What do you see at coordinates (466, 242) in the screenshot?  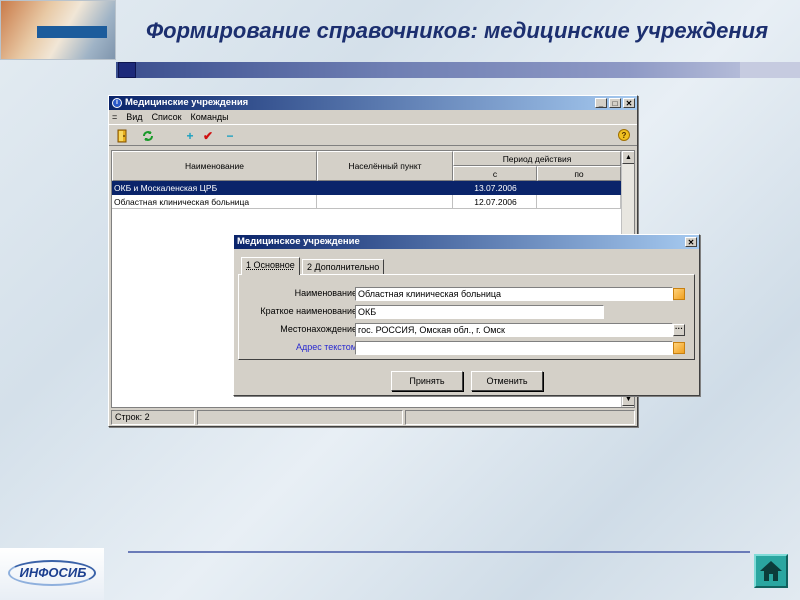 I see `dialog-titlebar: Медицинское учреждение ✕` at bounding box center [466, 242].